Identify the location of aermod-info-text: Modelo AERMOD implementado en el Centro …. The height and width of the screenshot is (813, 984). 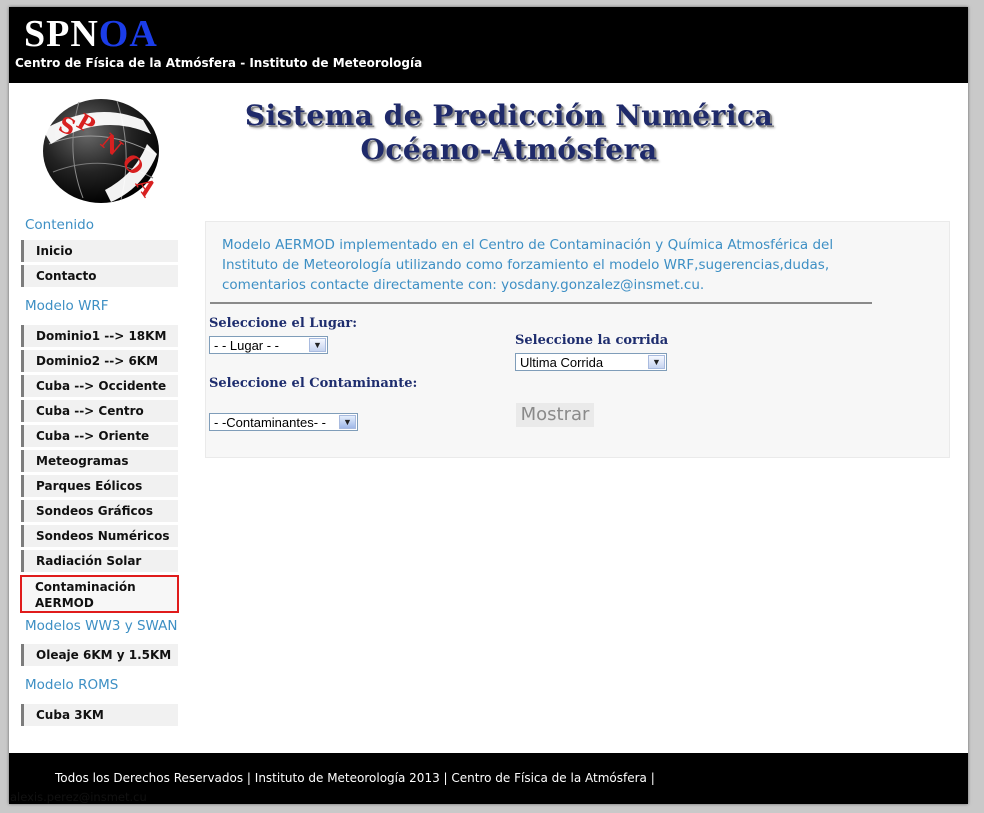
(528, 265).